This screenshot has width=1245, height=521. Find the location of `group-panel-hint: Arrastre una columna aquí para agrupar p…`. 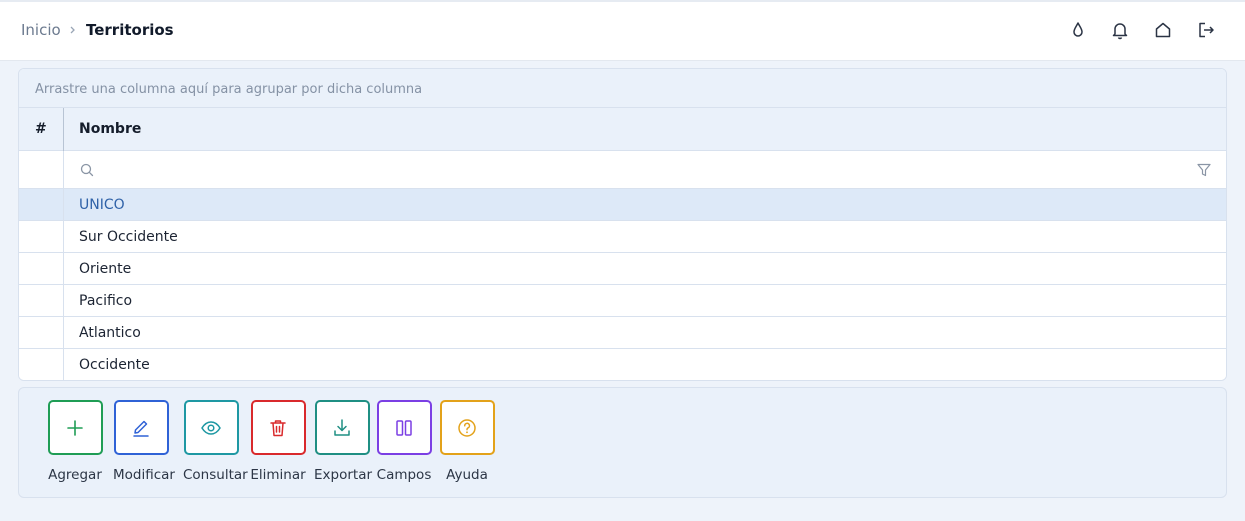

group-panel-hint: Arrastre una columna aquí para agrupar p… is located at coordinates (229, 89).